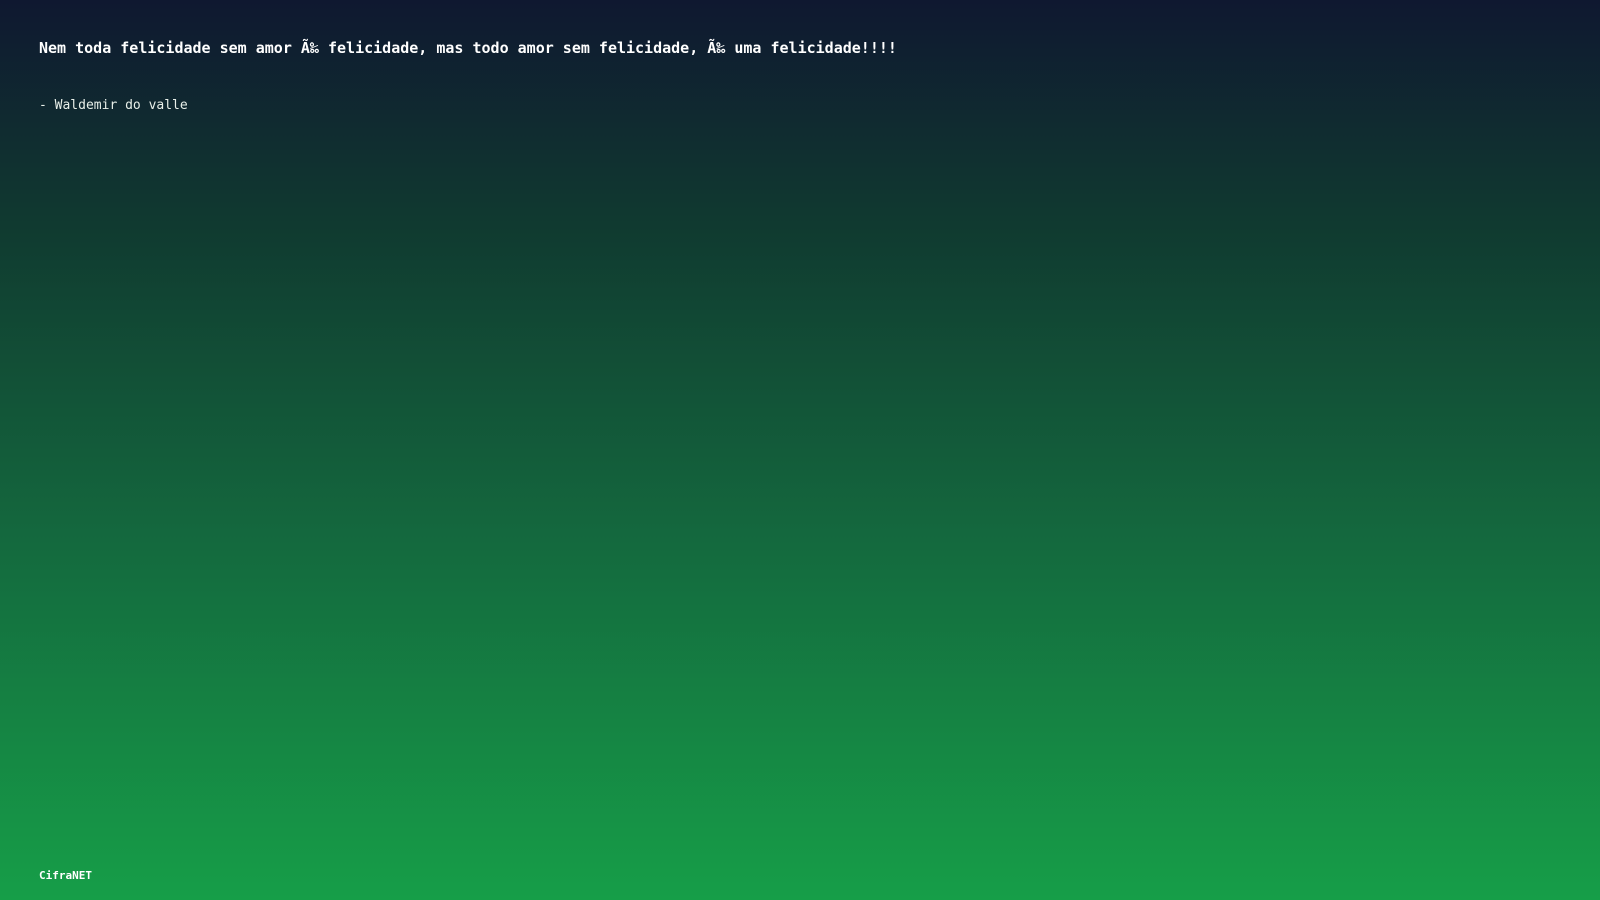  I want to click on quote-author: - Waldemir do valle, so click(113, 105).